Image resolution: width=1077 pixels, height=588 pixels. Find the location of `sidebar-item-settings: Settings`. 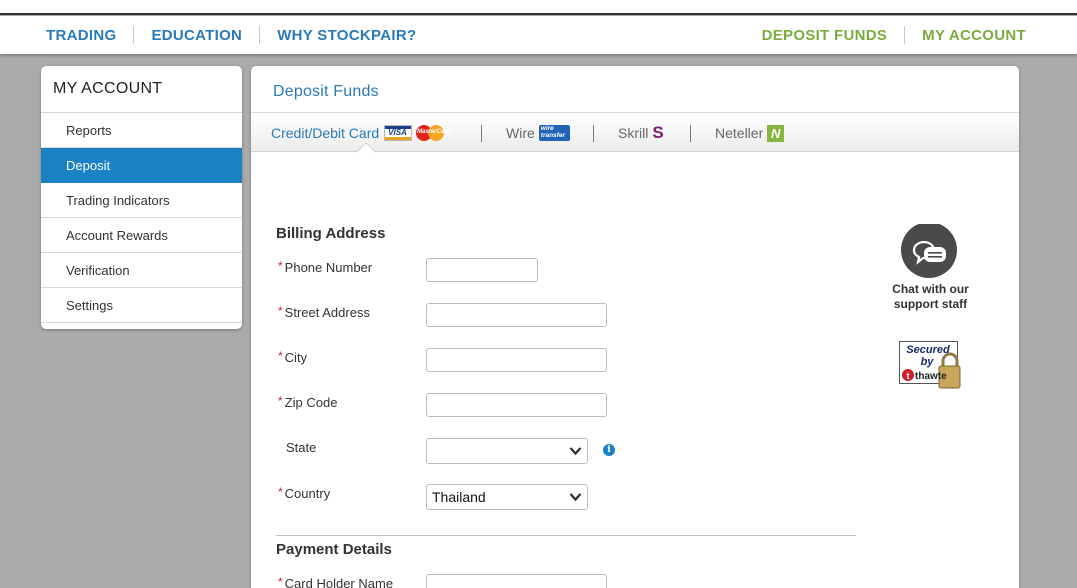

sidebar-item-settings: Settings is located at coordinates (141, 305).